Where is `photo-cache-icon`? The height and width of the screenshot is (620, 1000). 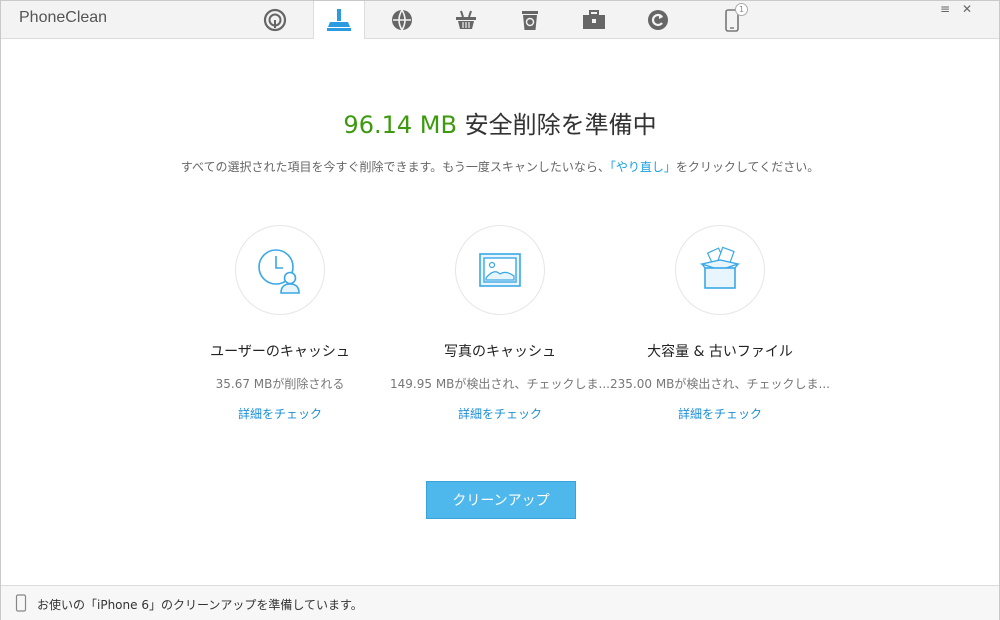
photo-cache-icon is located at coordinates (500, 270).